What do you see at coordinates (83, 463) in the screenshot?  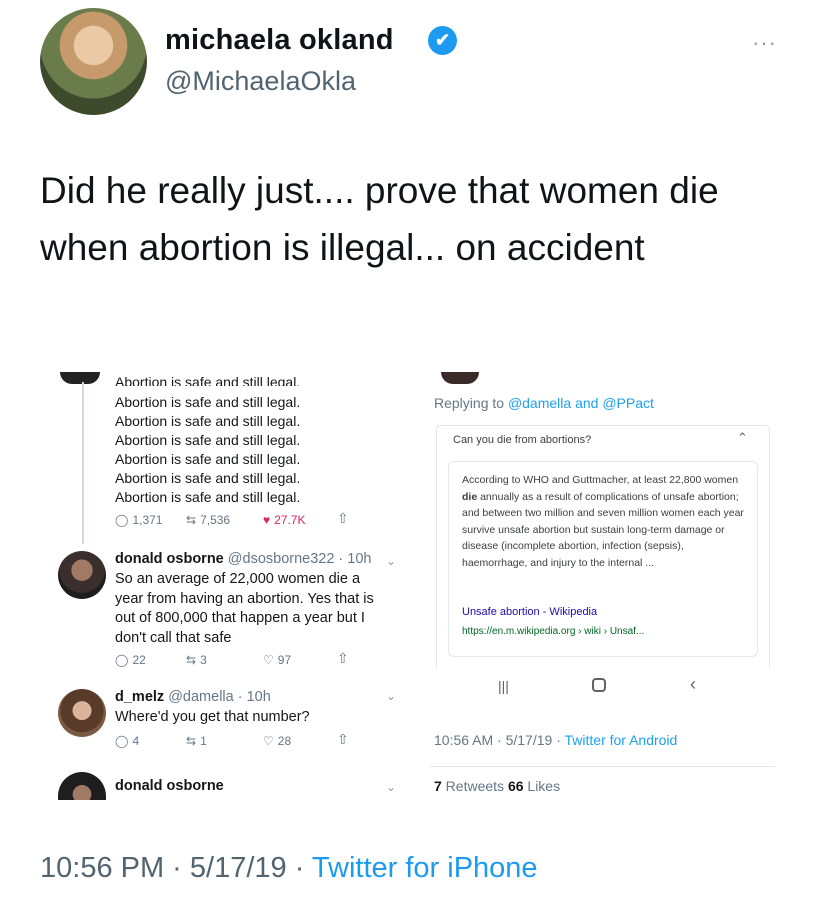 I see `thread-line` at bounding box center [83, 463].